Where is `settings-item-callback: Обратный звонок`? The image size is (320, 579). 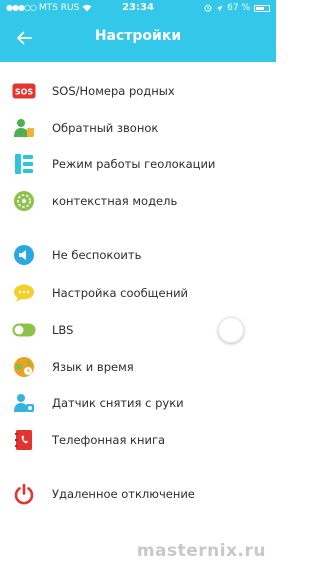 settings-item-callback: Обратный звонок is located at coordinates (138, 128).